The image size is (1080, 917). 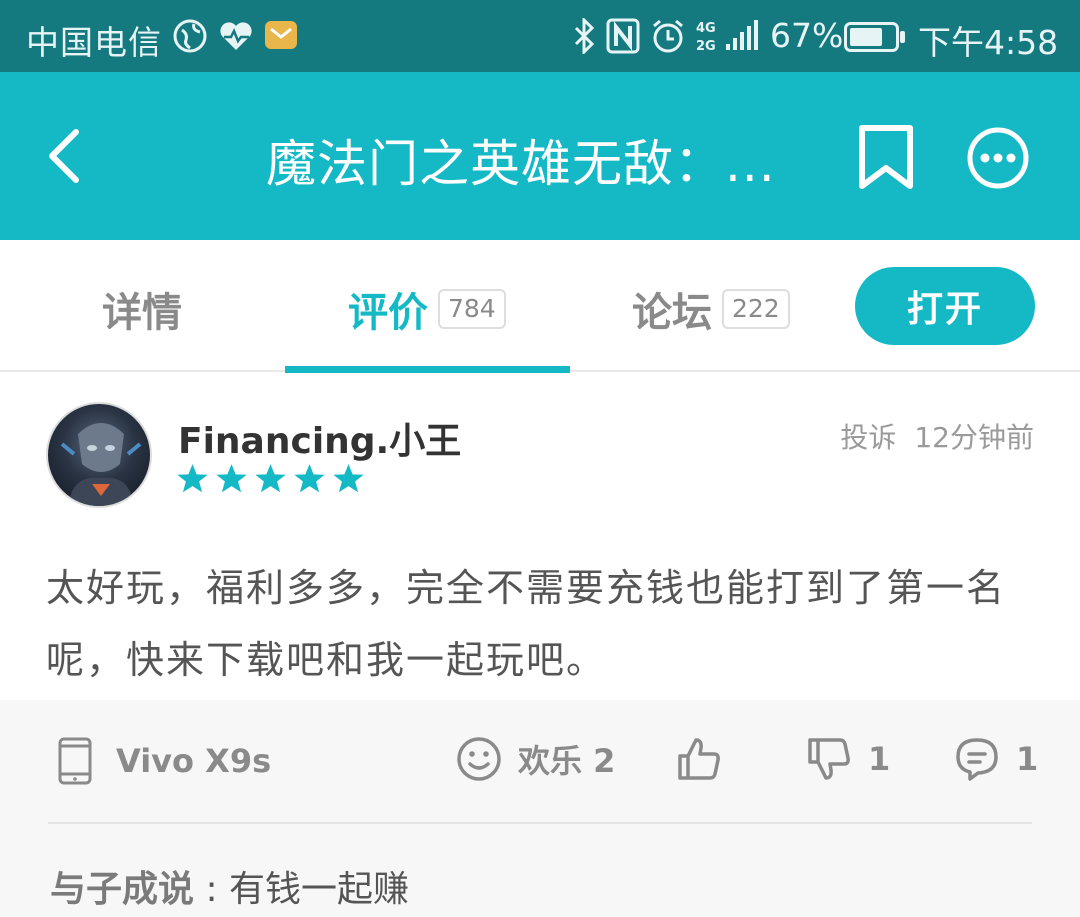 I want to click on carrier-label: 中国电信, so click(x=94, y=42).